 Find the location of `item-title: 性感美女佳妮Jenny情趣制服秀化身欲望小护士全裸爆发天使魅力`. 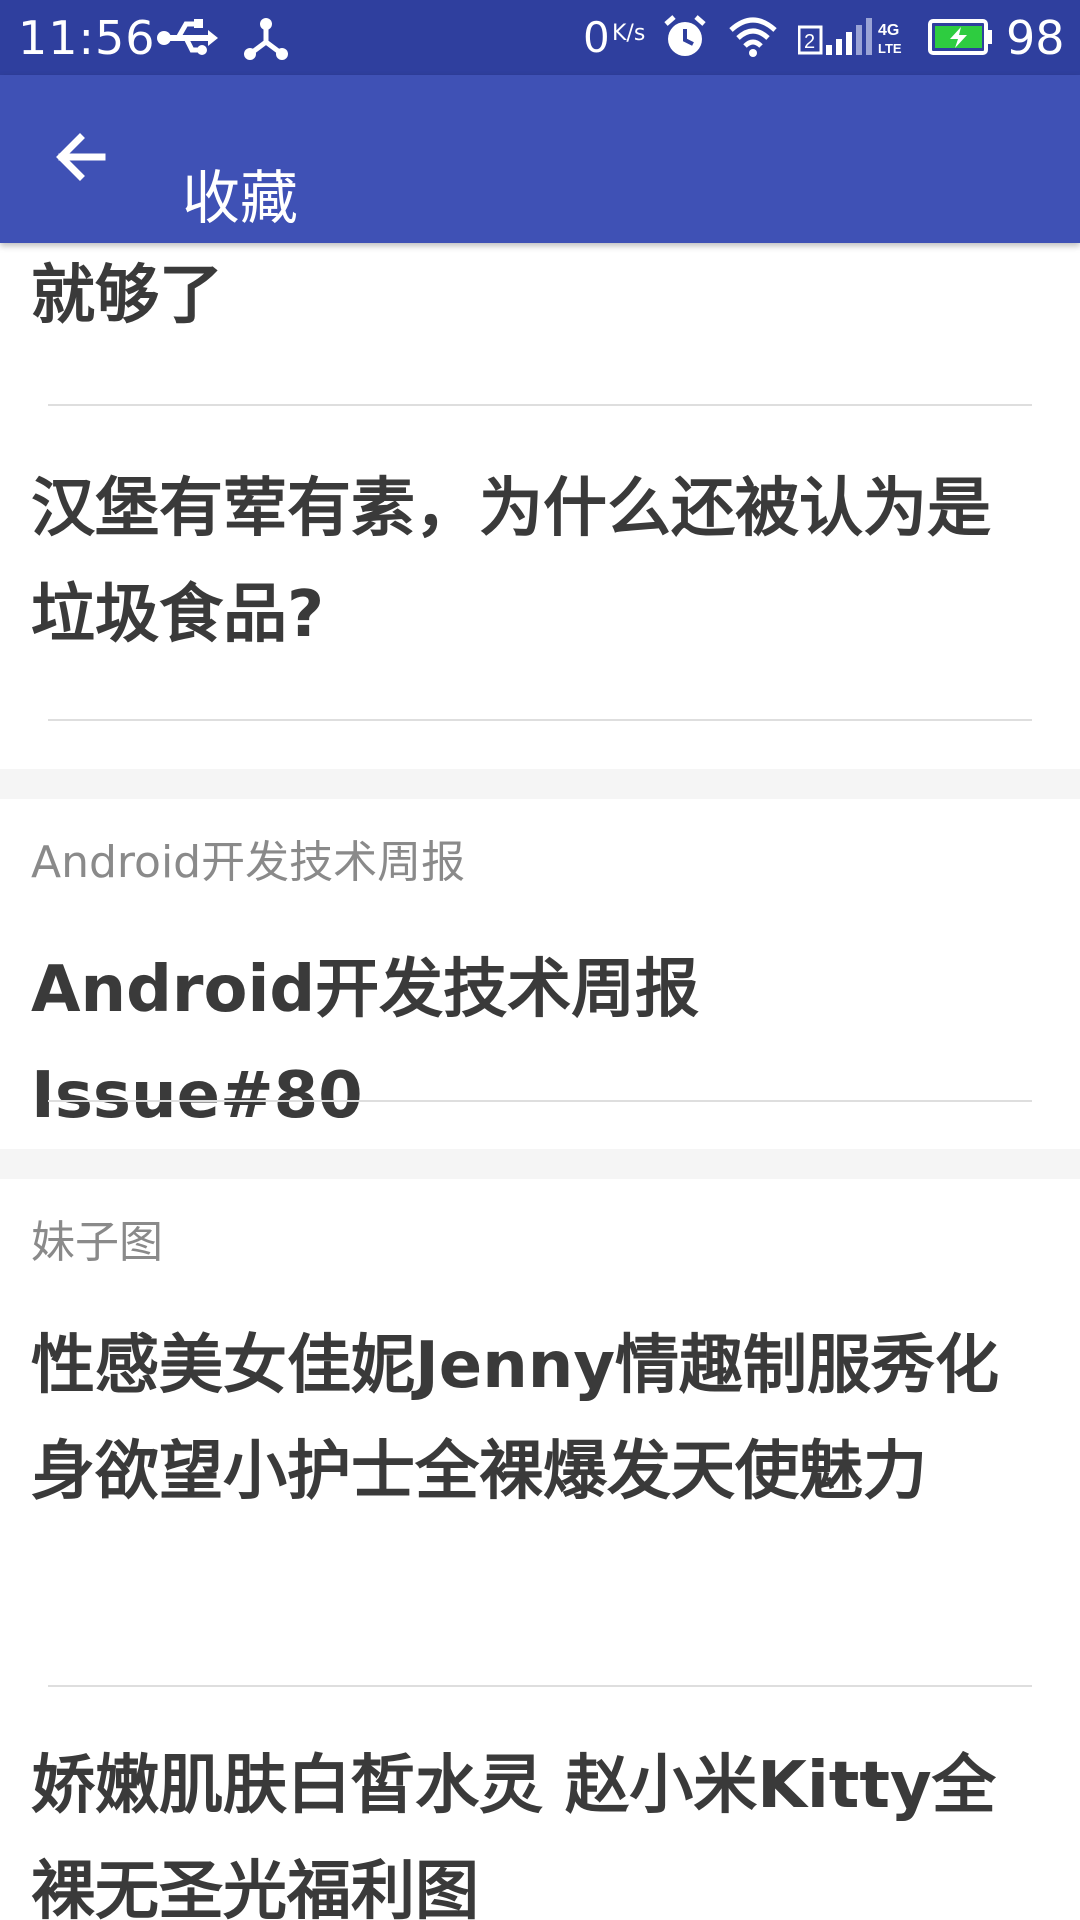

item-title: 性感美女佳妮Jenny情趣制服秀化身欲望小护士全裸爆发天使魅力 is located at coordinates (515, 1419).